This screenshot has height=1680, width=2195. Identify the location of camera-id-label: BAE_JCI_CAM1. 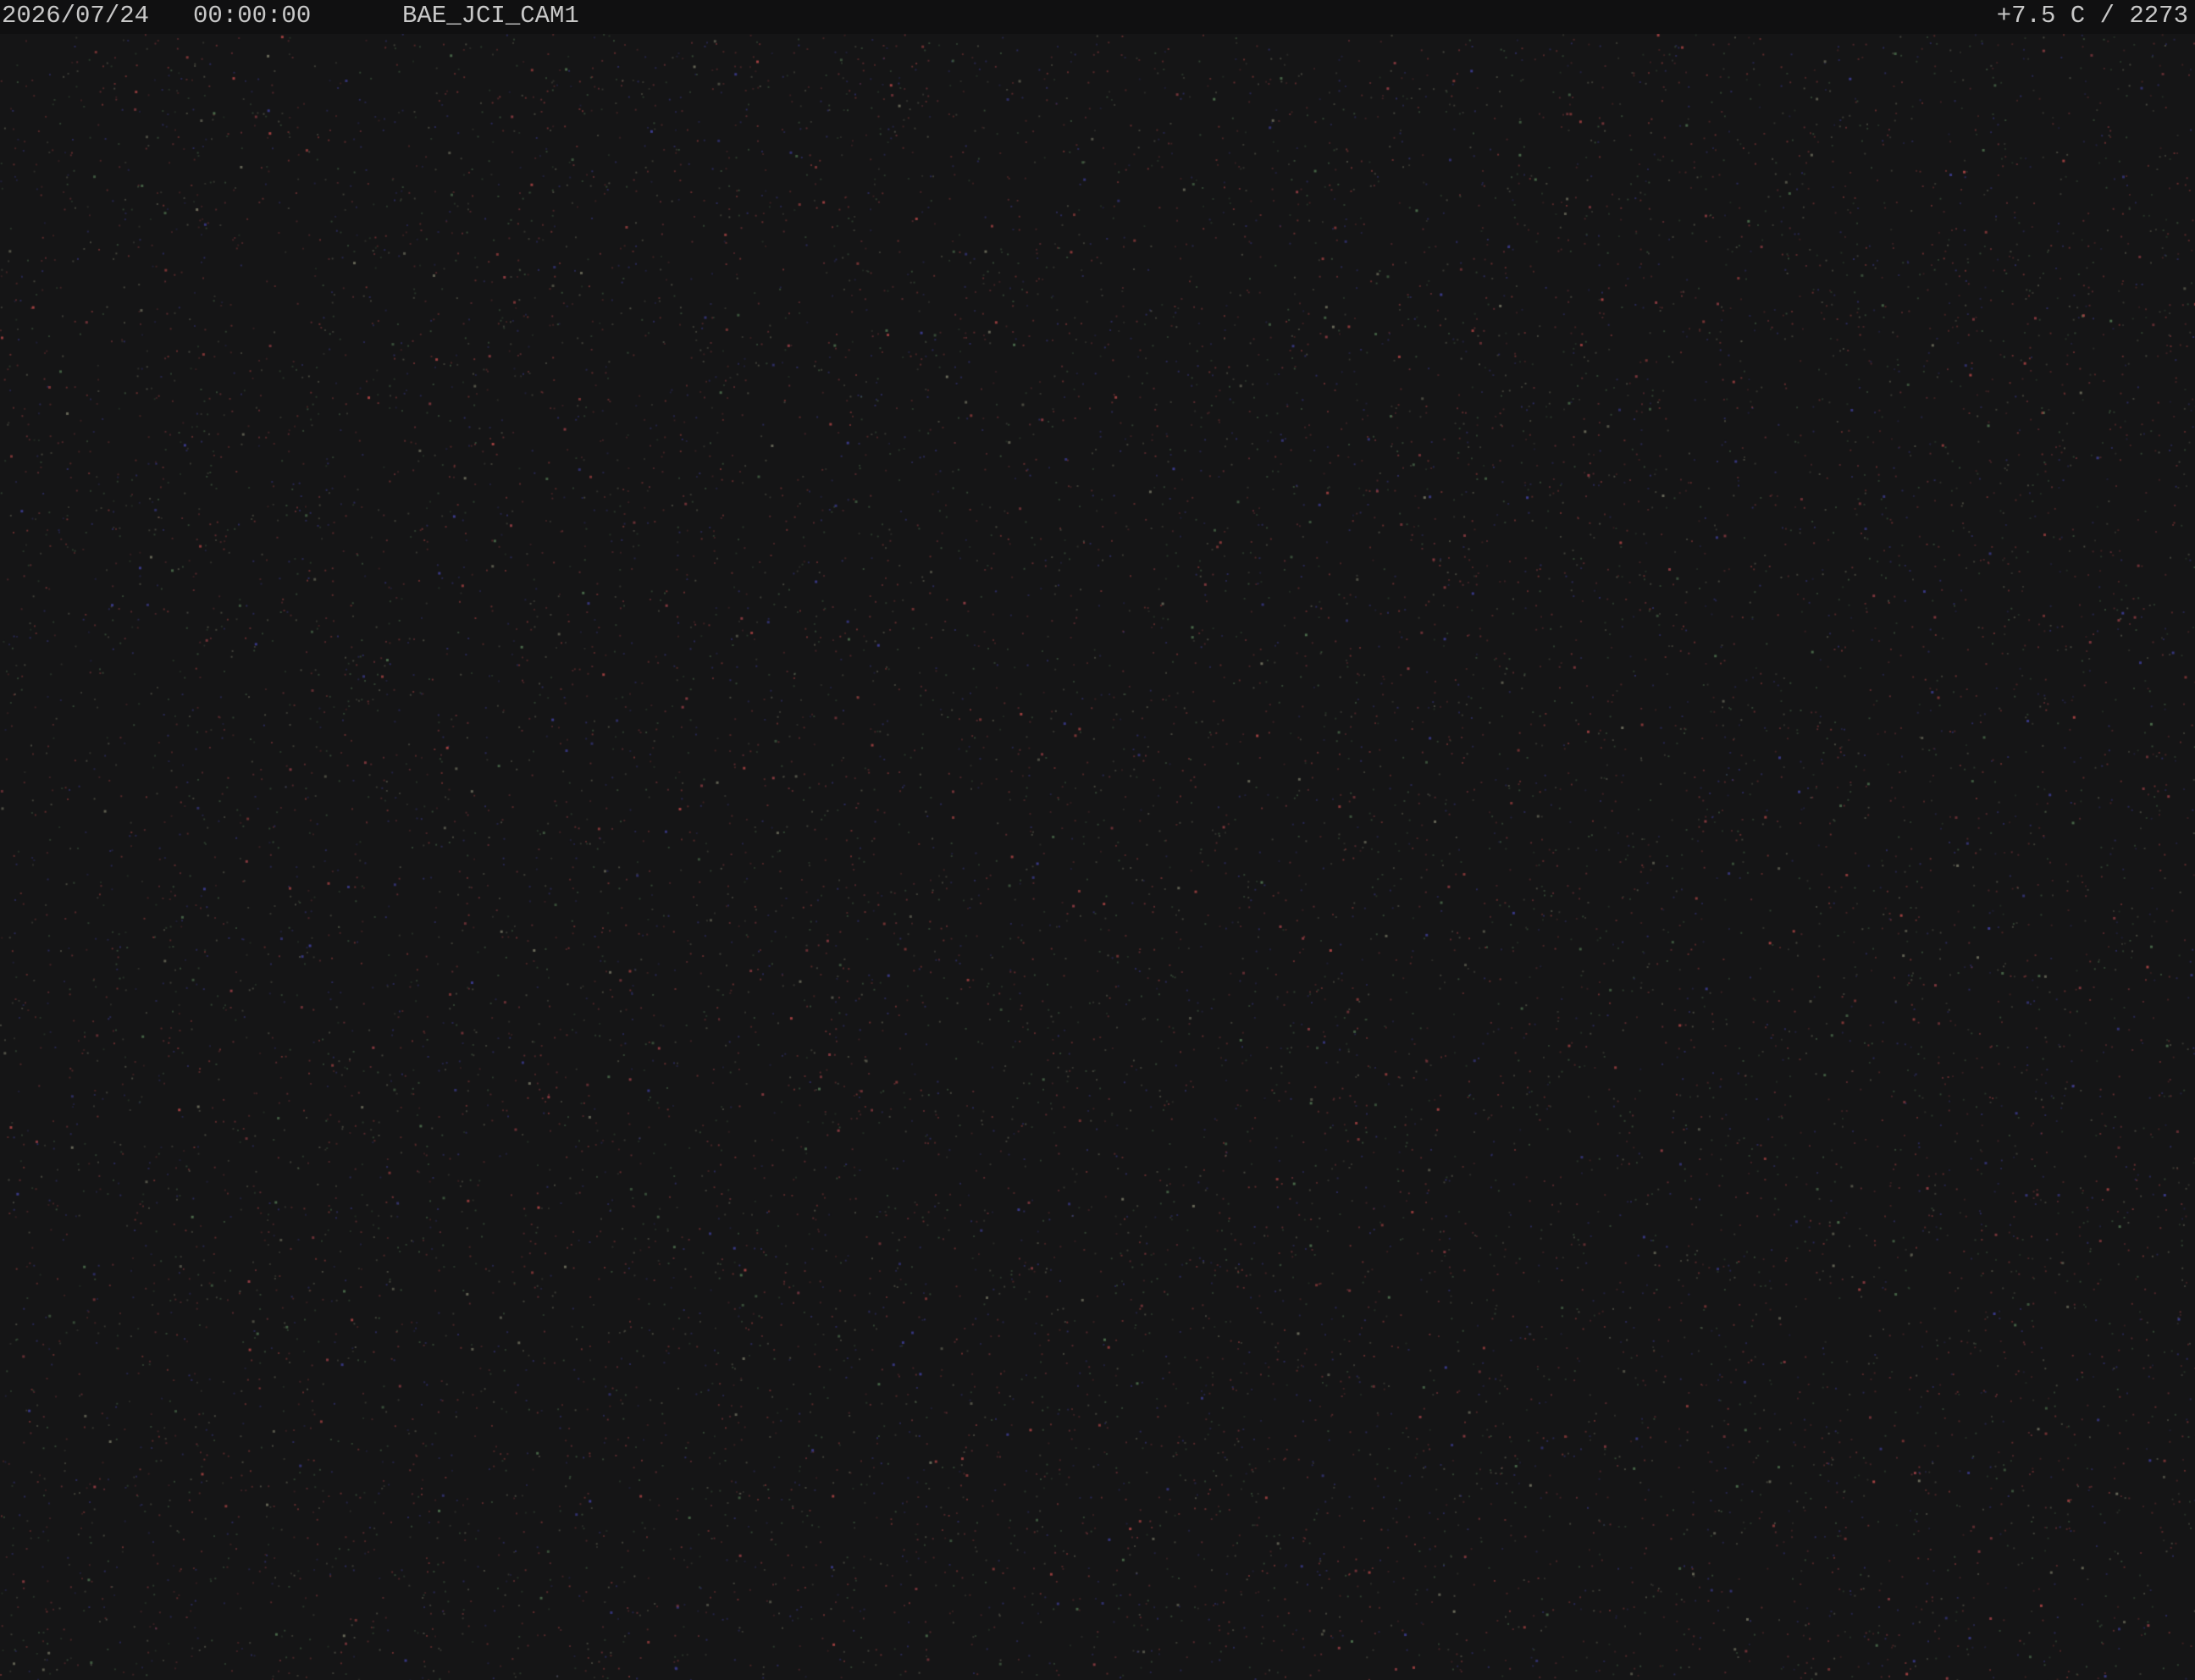
(490, 16).